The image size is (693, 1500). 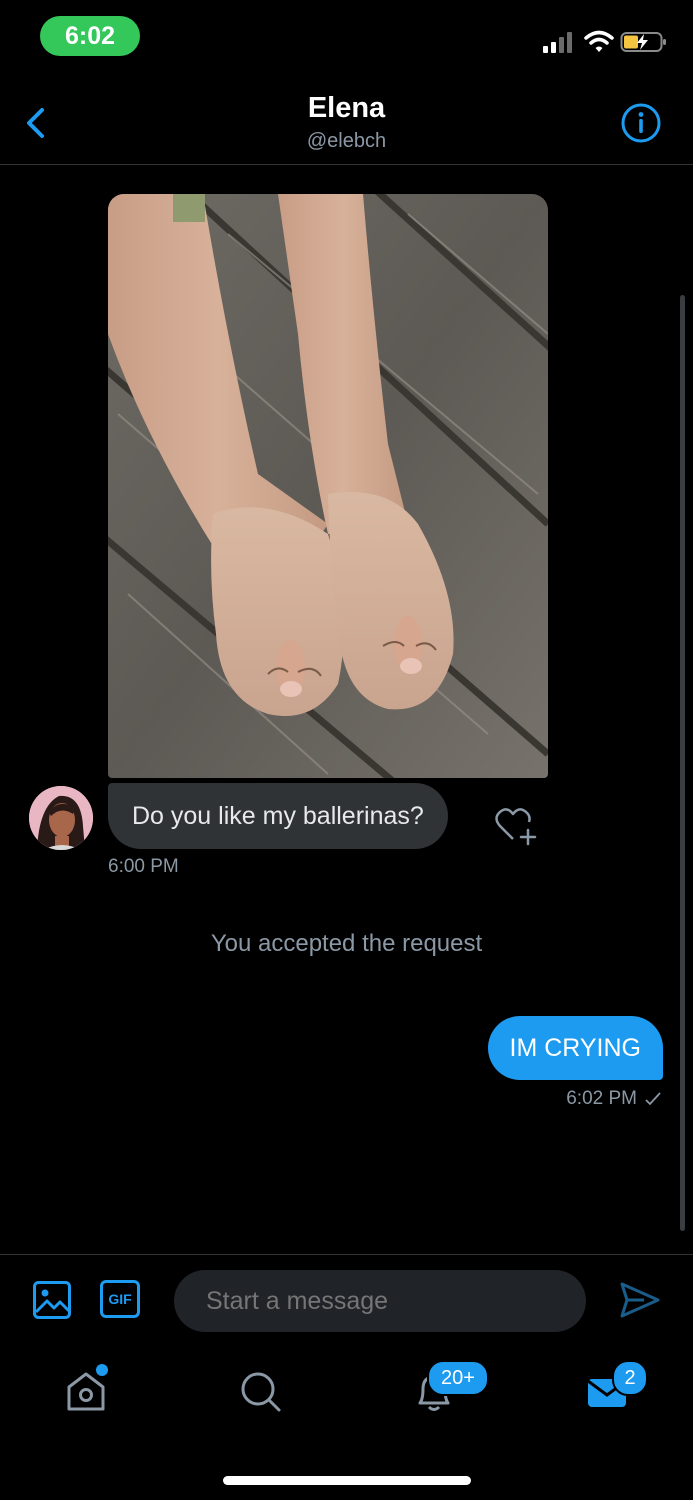 What do you see at coordinates (599, 41) in the screenshot?
I see `wifi-icon` at bounding box center [599, 41].